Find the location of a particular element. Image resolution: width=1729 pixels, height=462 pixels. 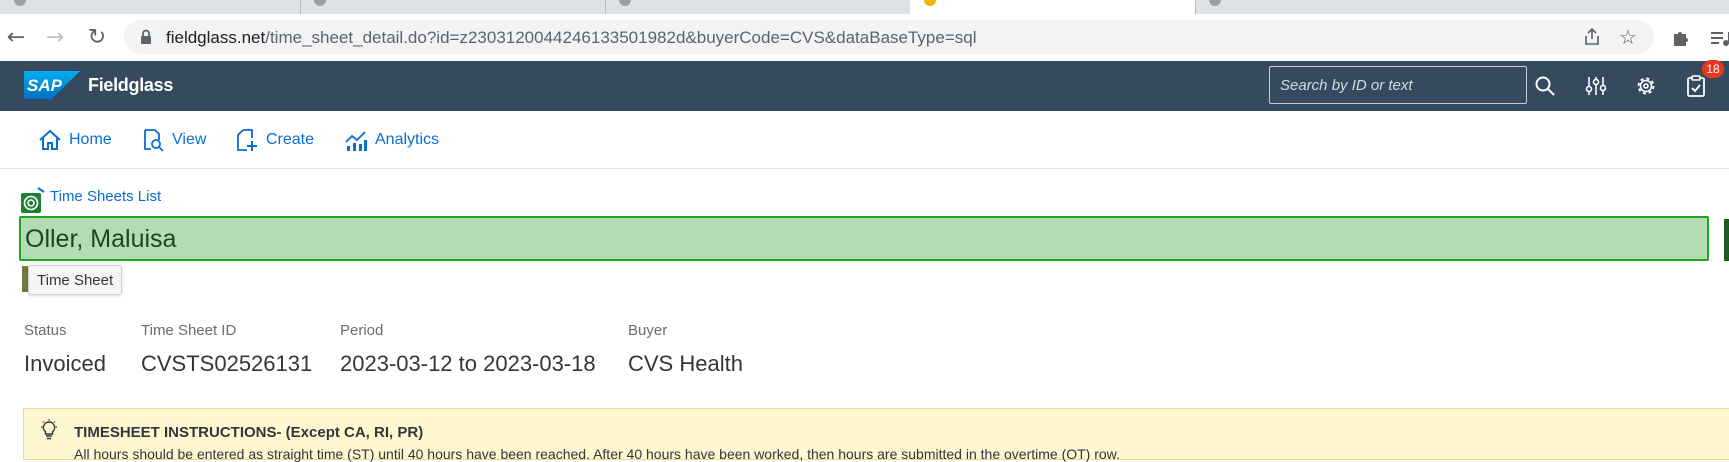

field-label: Buyer is located at coordinates (648, 330).